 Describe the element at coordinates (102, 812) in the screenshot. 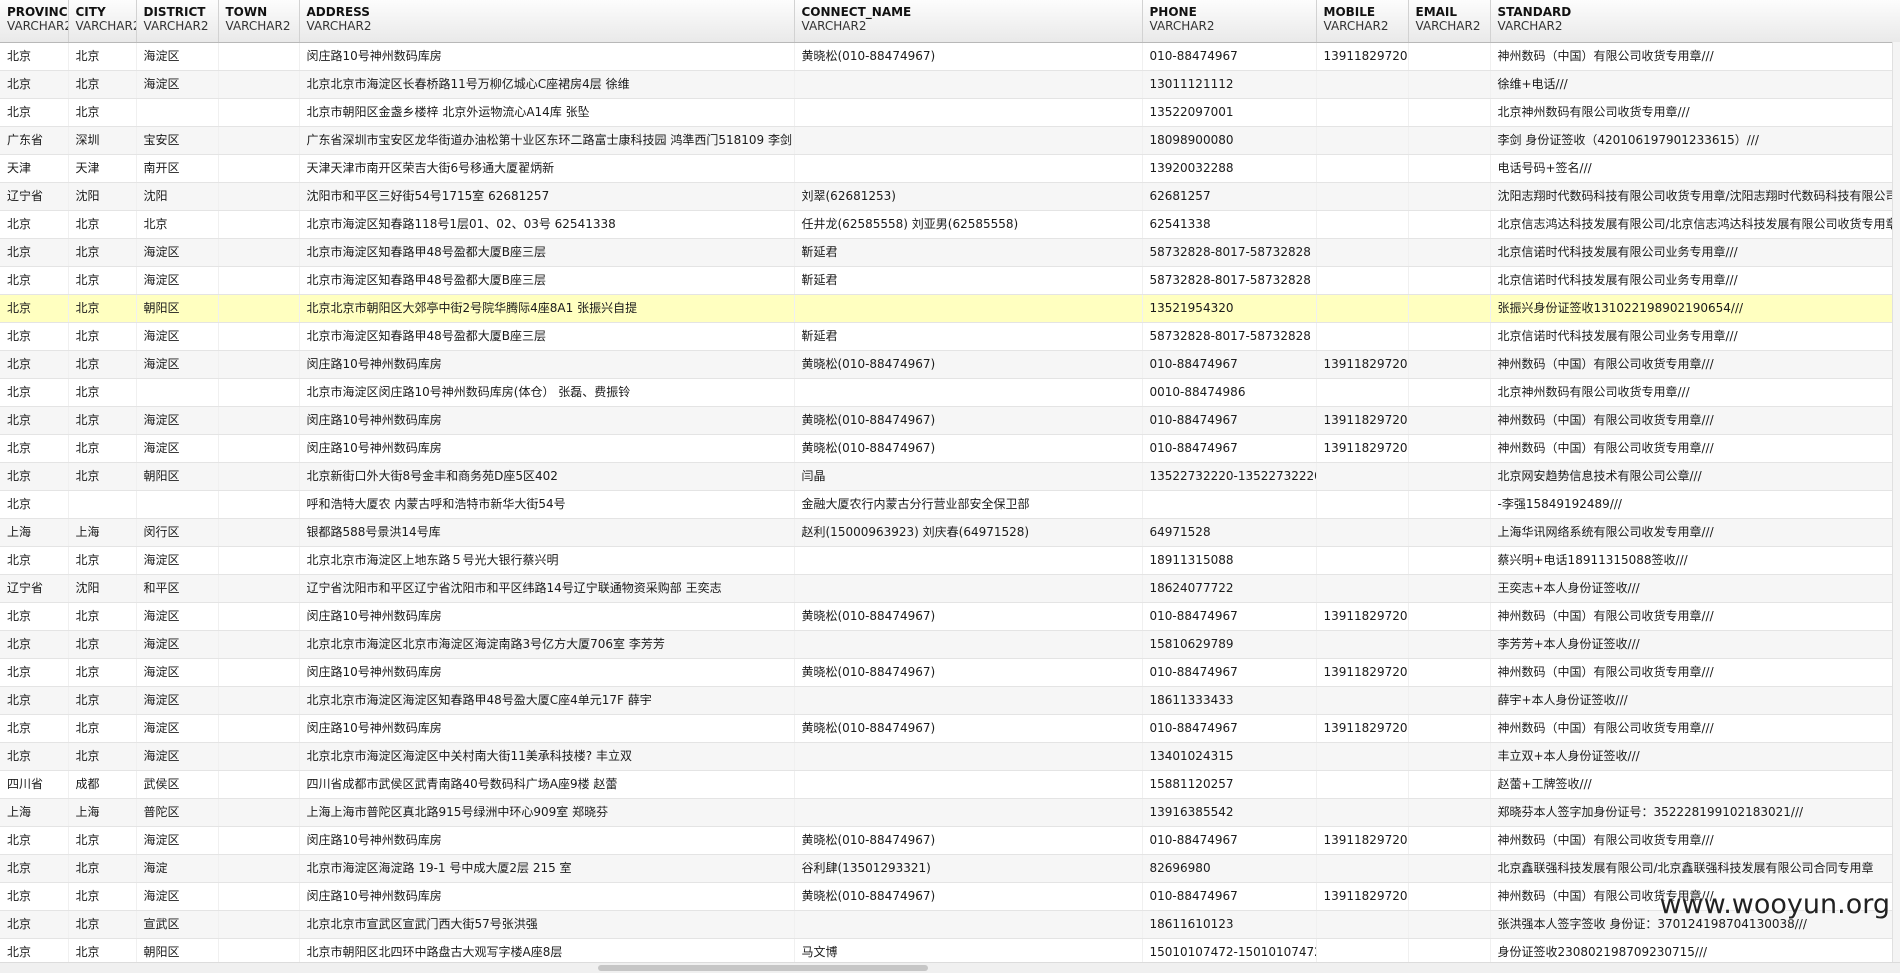

I see `cell-city: 上海` at that location.